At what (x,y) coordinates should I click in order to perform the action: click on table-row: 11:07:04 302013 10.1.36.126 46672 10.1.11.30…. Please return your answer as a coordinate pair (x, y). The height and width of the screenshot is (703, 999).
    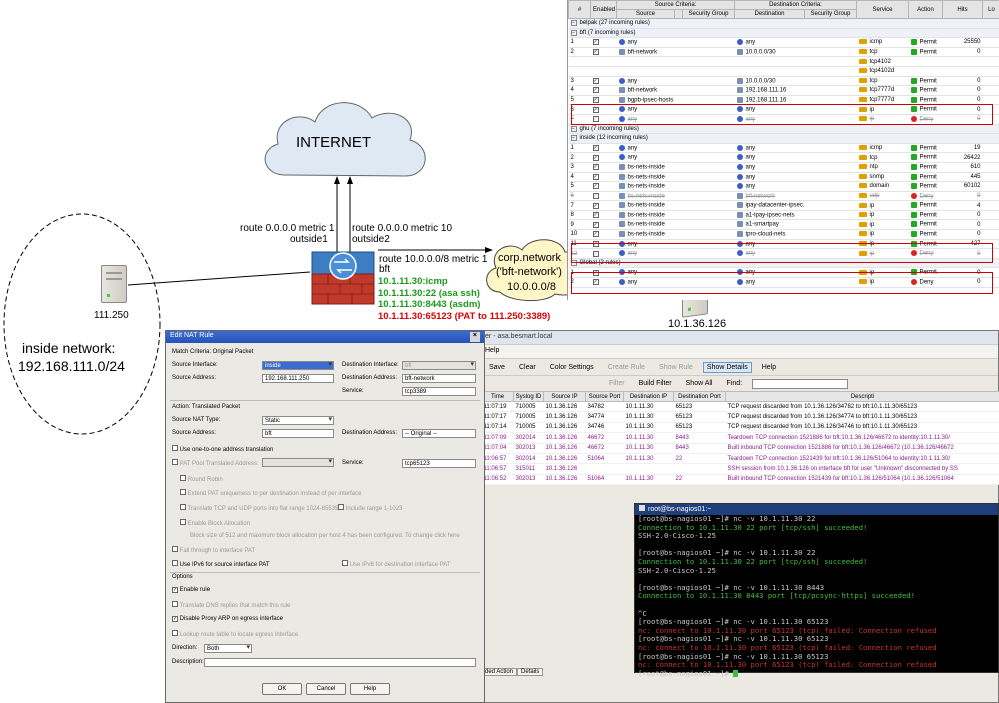
    Looking at the image, I should click on (740, 448).